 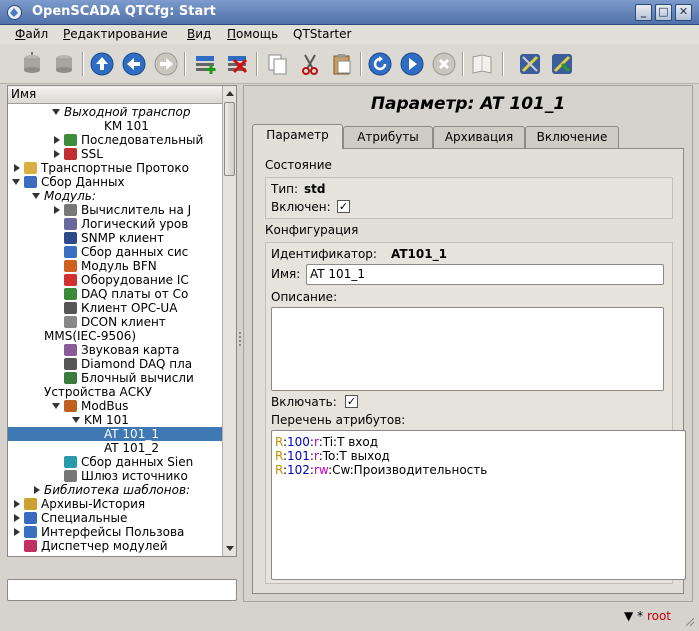 I want to click on archive-icon, so click(x=30, y=504).